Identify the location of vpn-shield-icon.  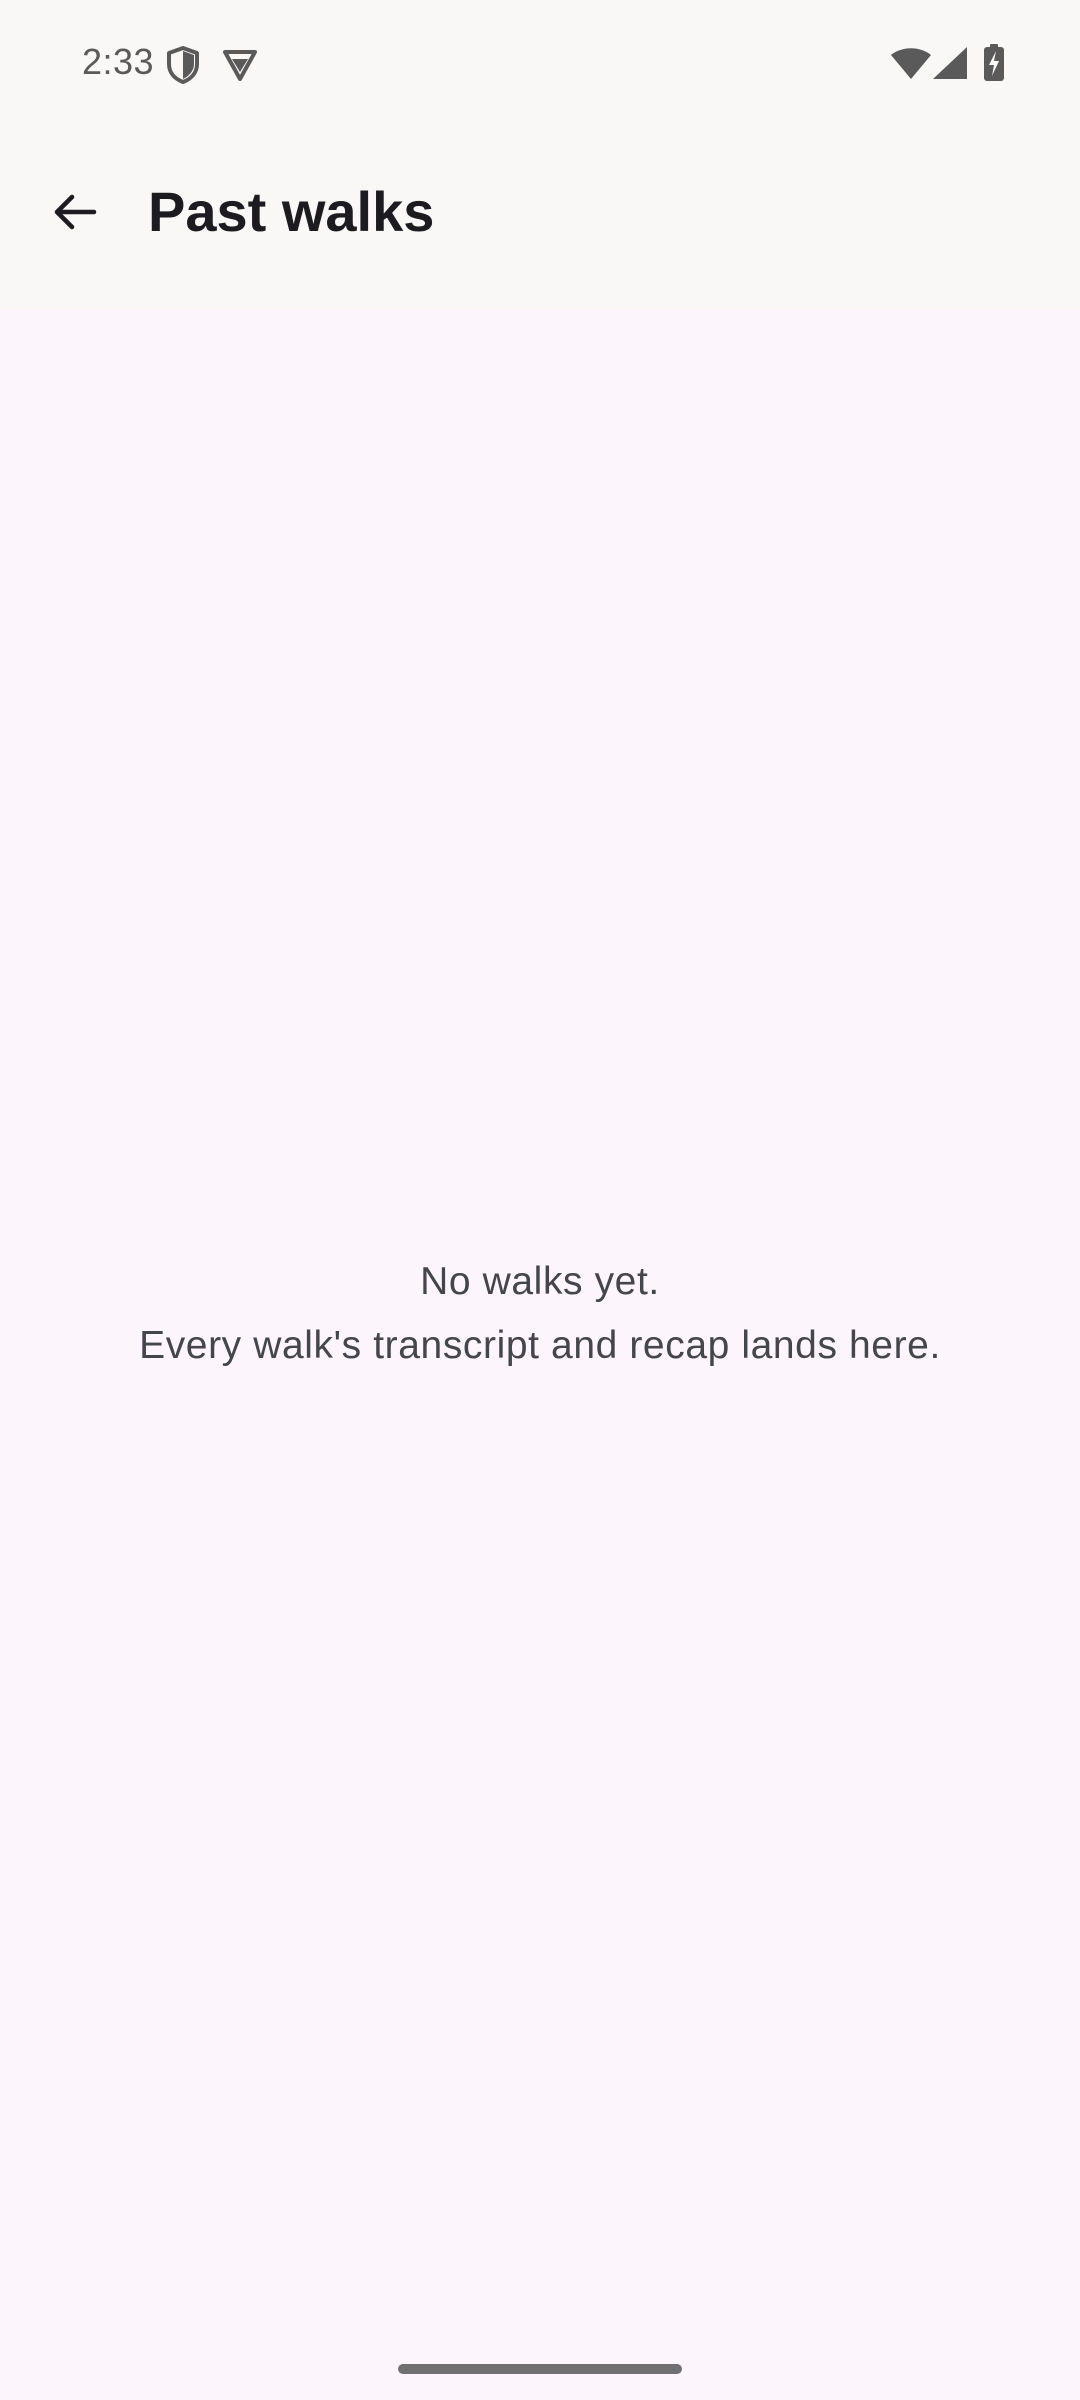
(183, 65).